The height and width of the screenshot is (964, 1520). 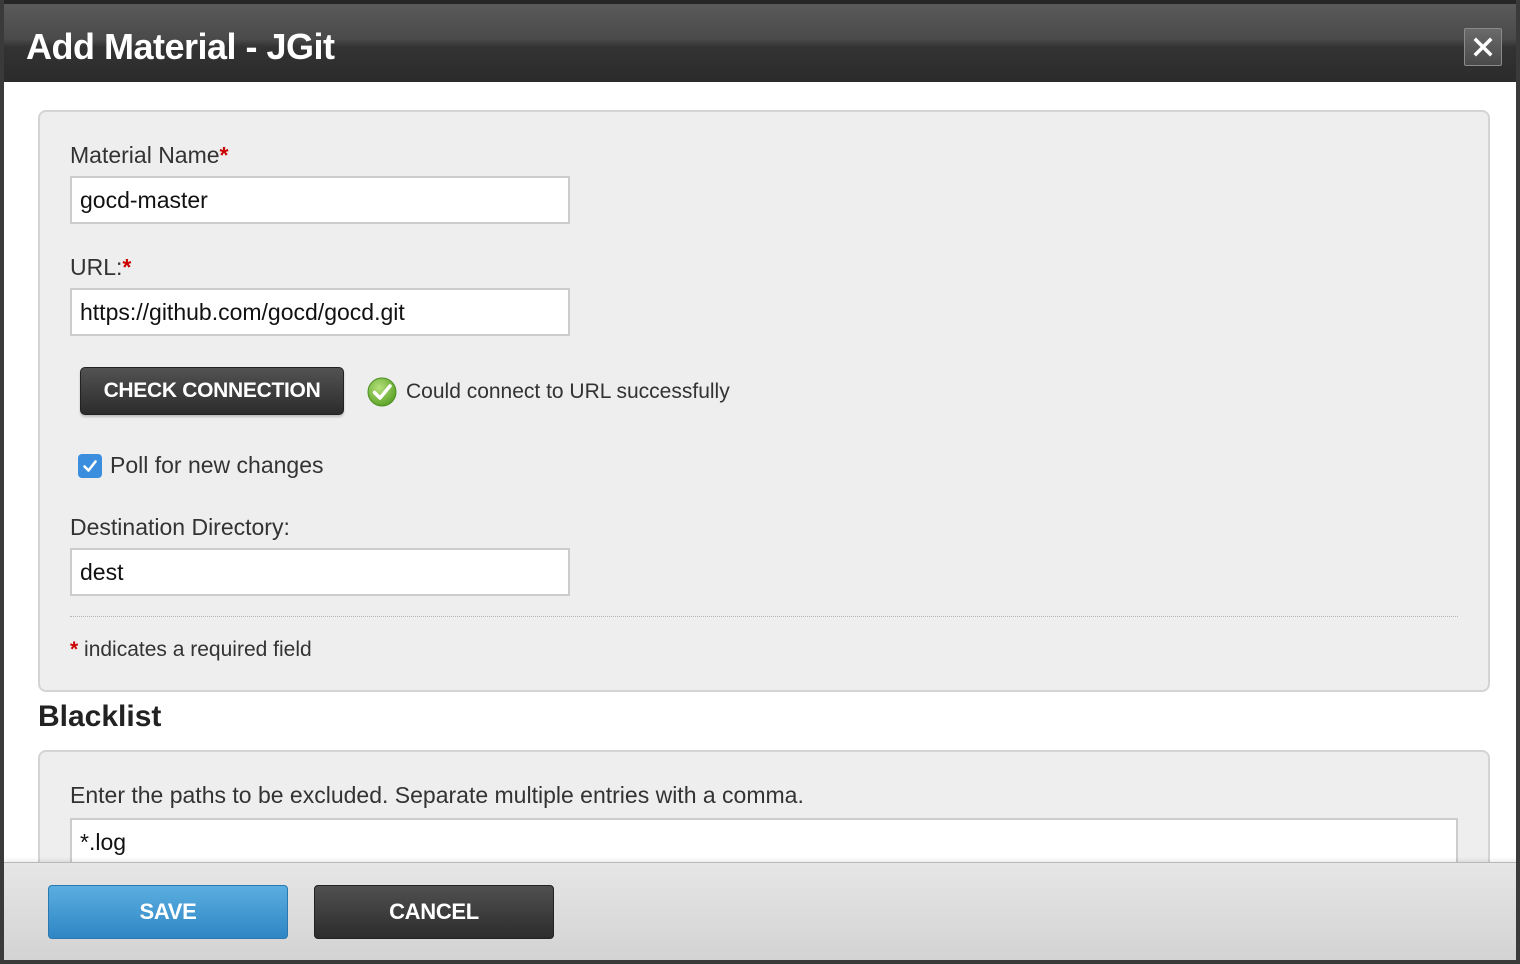 I want to click on url-label: URL:*, so click(x=100, y=267).